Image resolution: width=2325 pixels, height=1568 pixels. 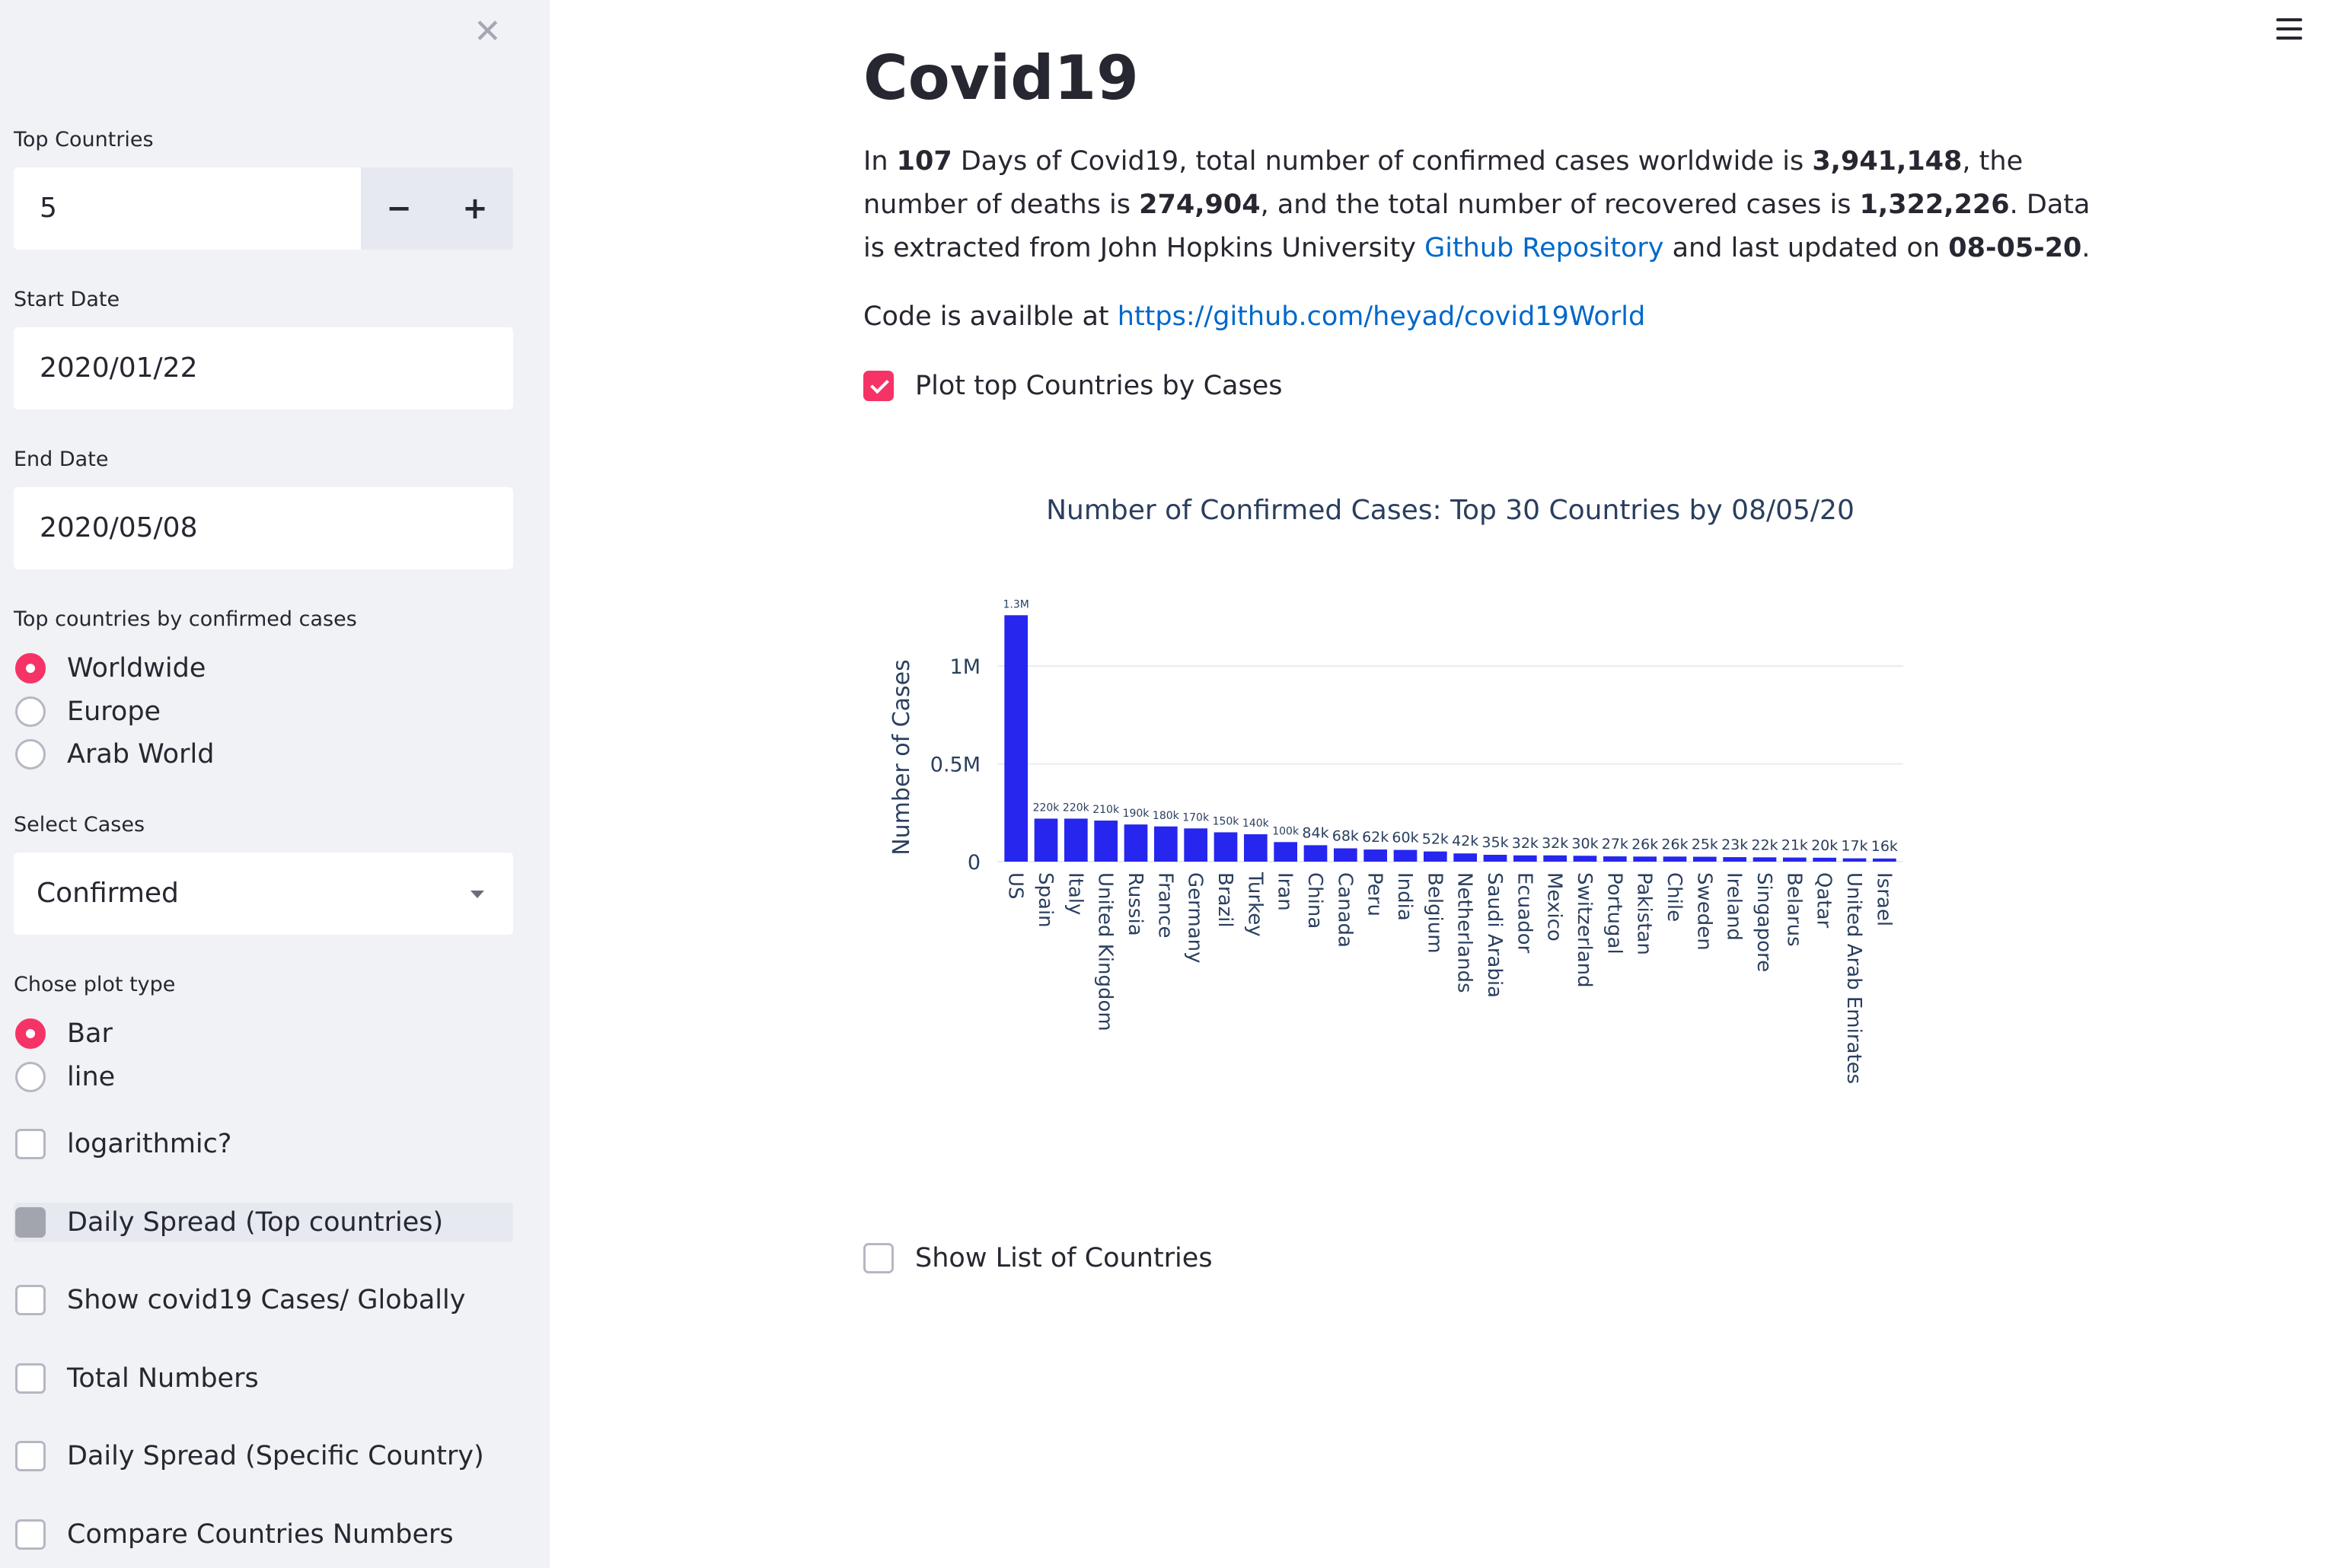 What do you see at coordinates (1494, 935) in the screenshot?
I see `x-tick-label: Saudi Arabia` at bounding box center [1494, 935].